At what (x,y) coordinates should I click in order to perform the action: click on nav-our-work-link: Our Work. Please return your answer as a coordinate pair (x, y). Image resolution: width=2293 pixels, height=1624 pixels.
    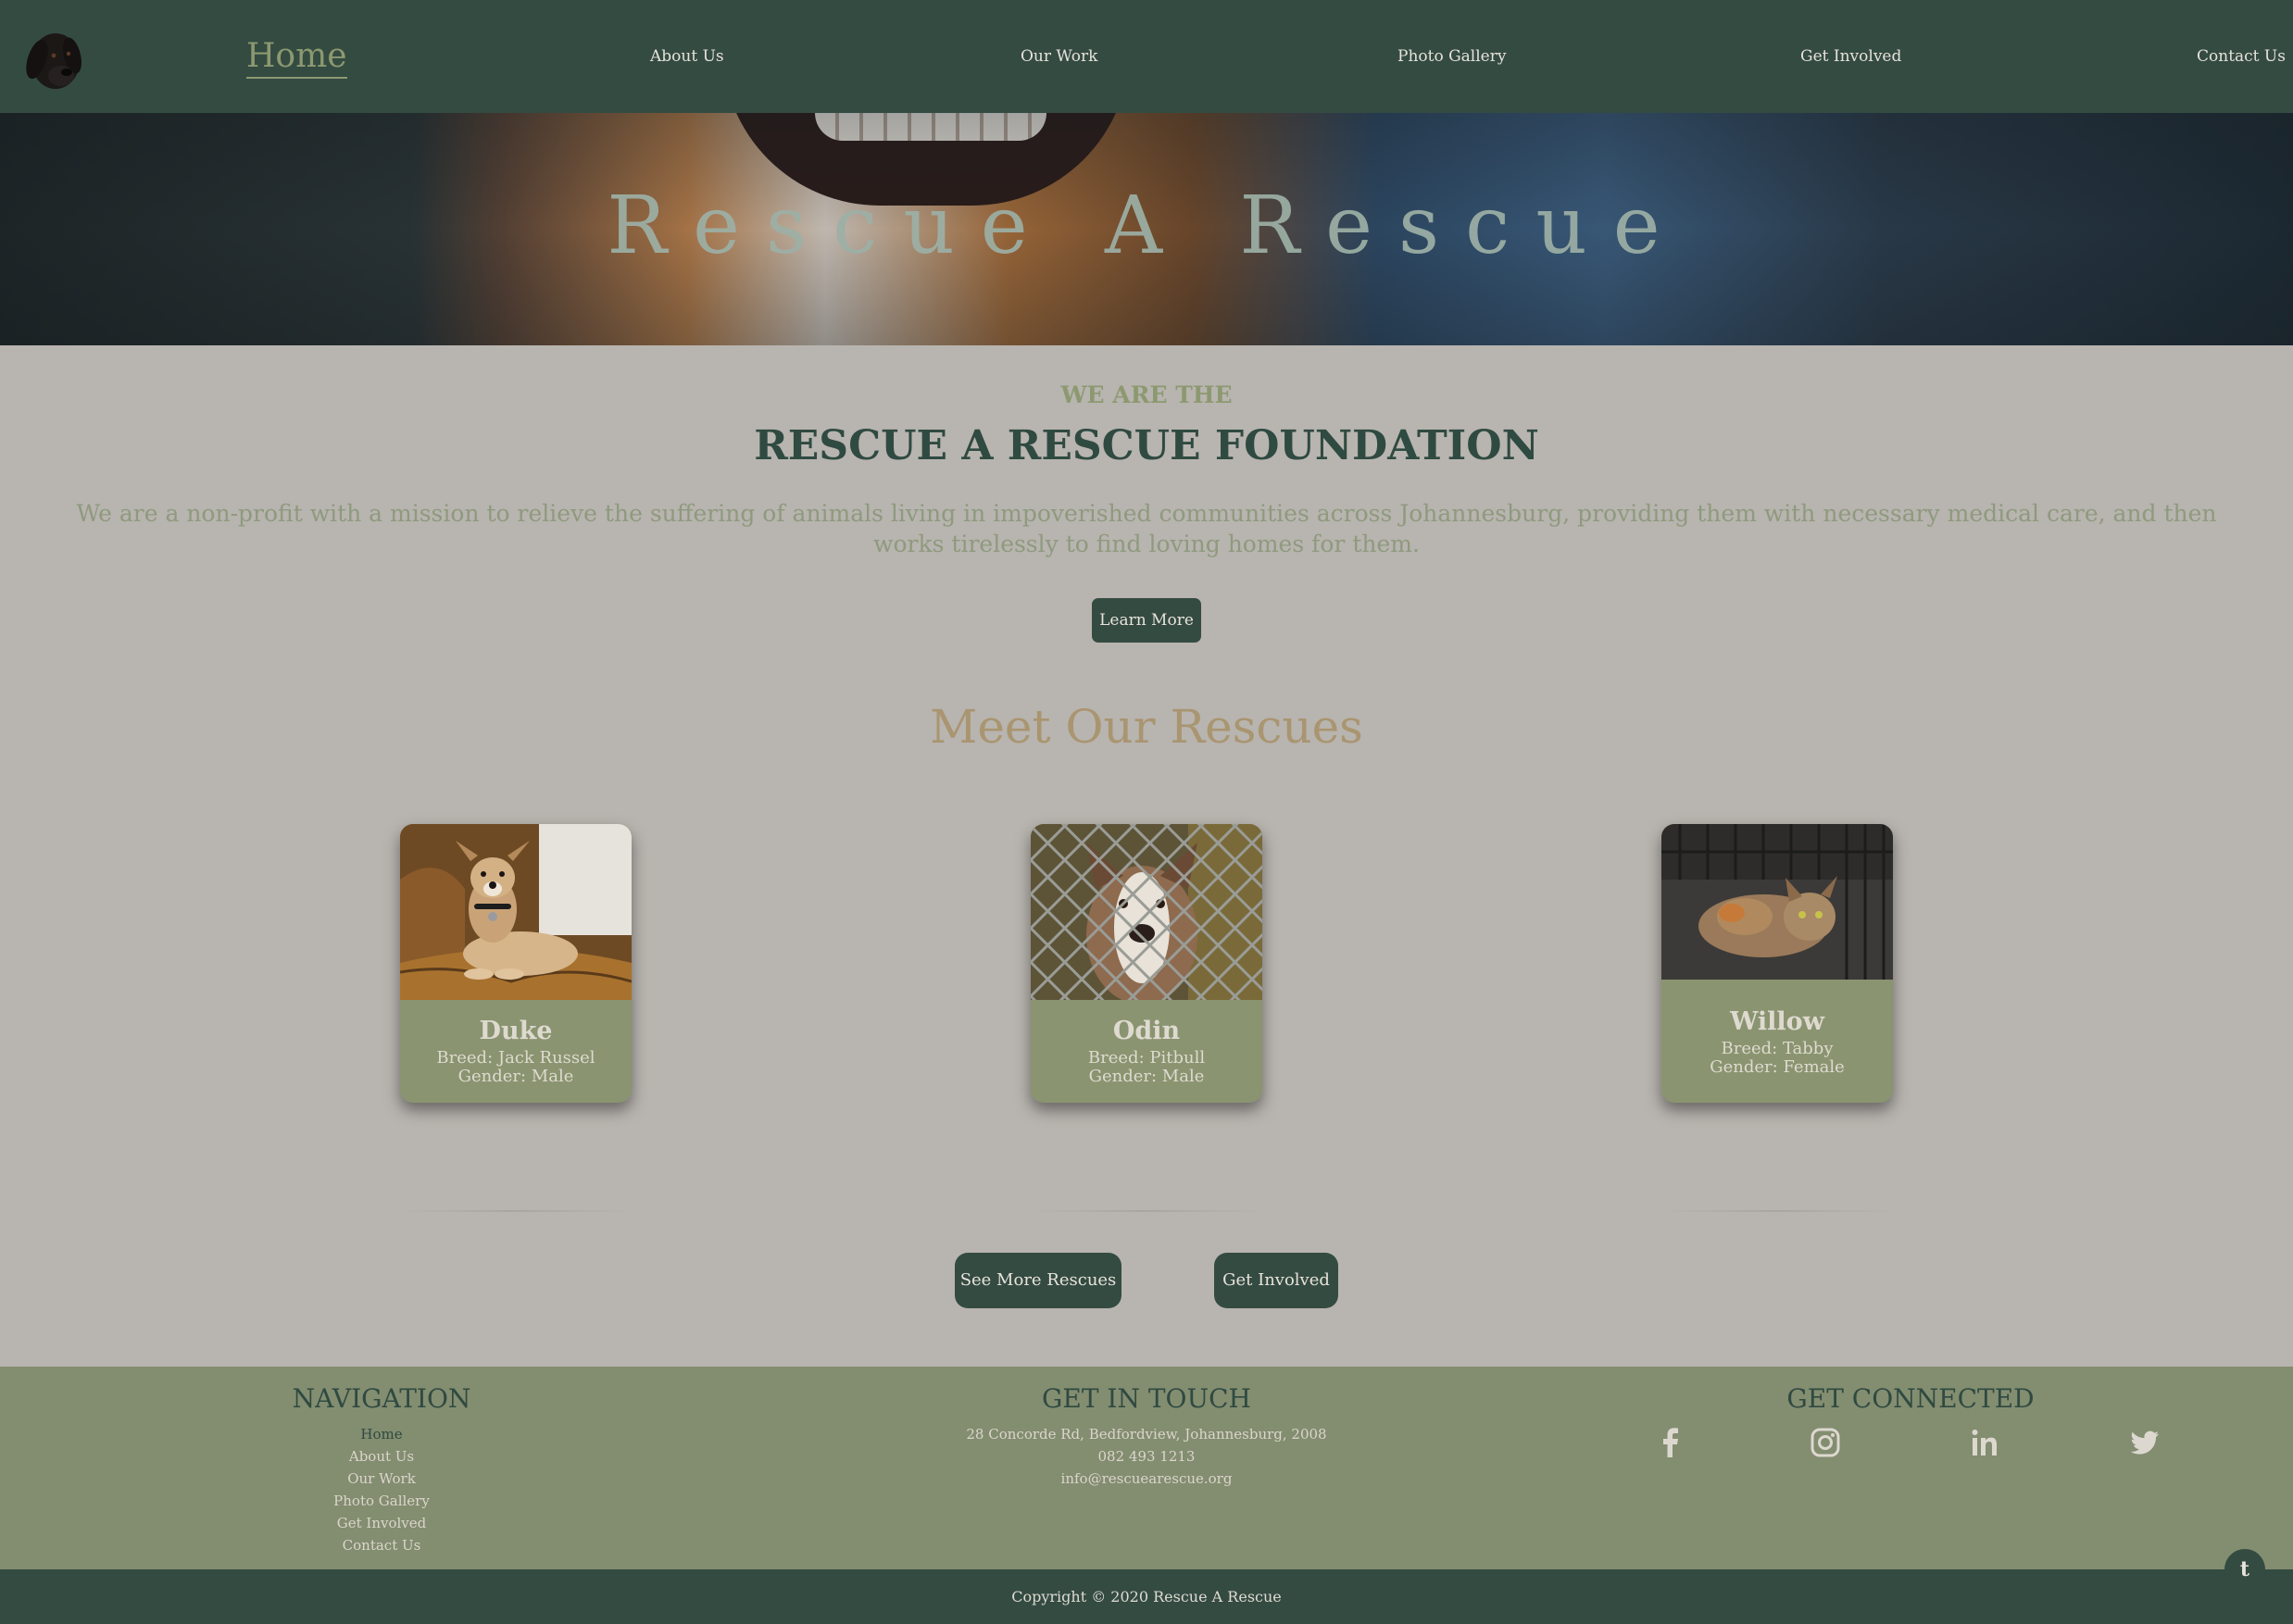
    Looking at the image, I should click on (1059, 56).